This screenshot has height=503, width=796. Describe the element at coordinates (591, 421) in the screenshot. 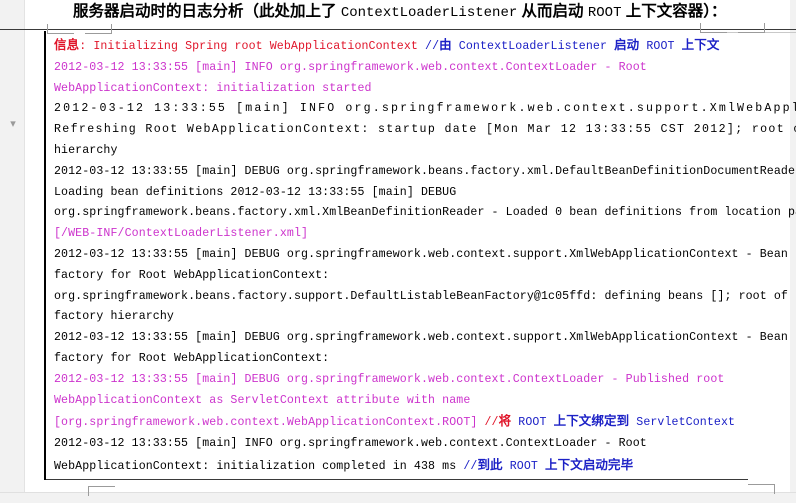

I see `log-run-4: 上下文绑定到` at that location.